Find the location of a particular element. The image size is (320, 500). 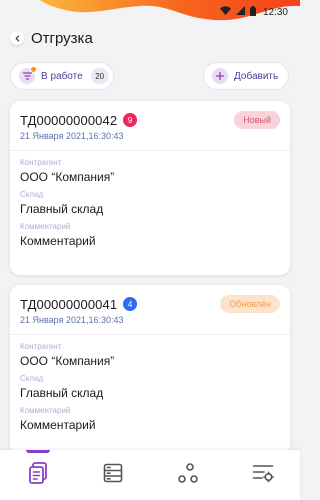

active-tab-indicator is located at coordinates (37, 451).